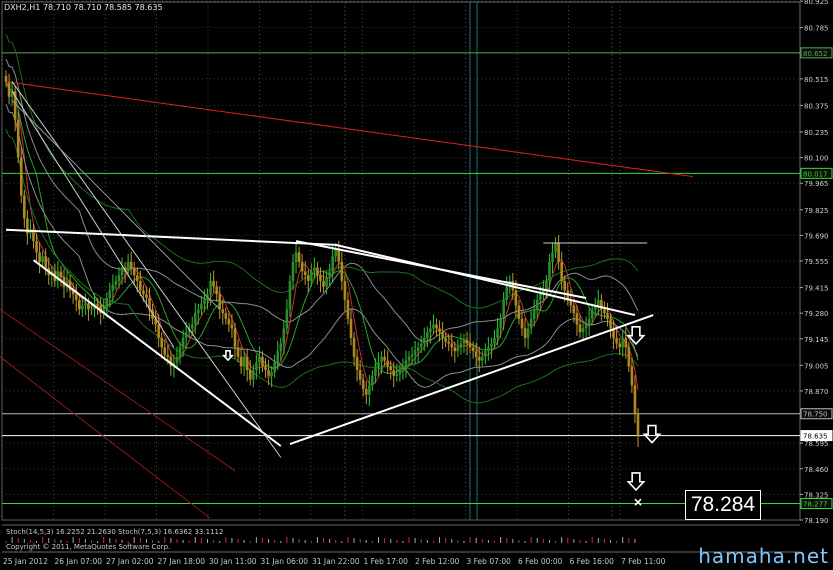 Image resolution: width=833 pixels, height=570 pixels. What do you see at coordinates (816, 289) in the screenshot?
I see `y-tick-label: 79.415` at bounding box center [816, 289].